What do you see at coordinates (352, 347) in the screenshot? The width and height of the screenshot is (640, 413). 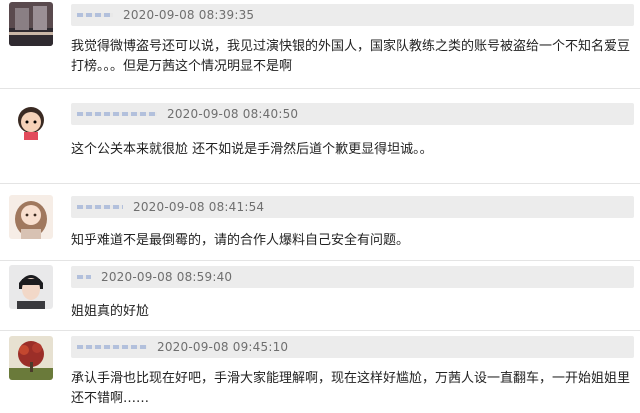 I see `comment-meta: 2020-09-08 09:45:10` at bounding box center [352, 347].